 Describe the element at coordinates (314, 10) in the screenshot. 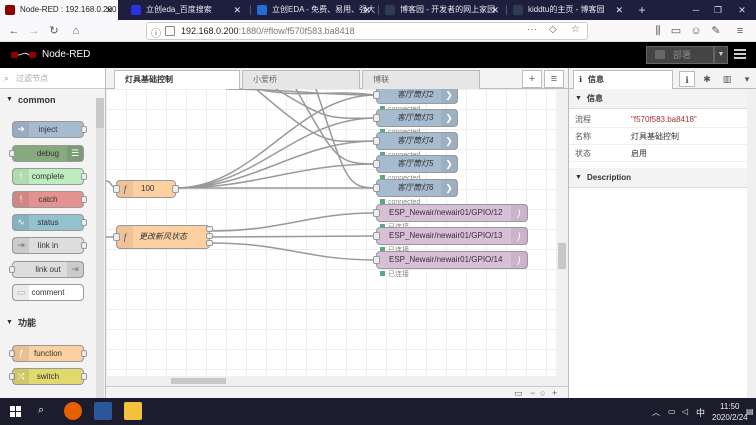

I see `browser-tab-lceda: 立创EDA - 免费、易用、强大 ✕` at that location.